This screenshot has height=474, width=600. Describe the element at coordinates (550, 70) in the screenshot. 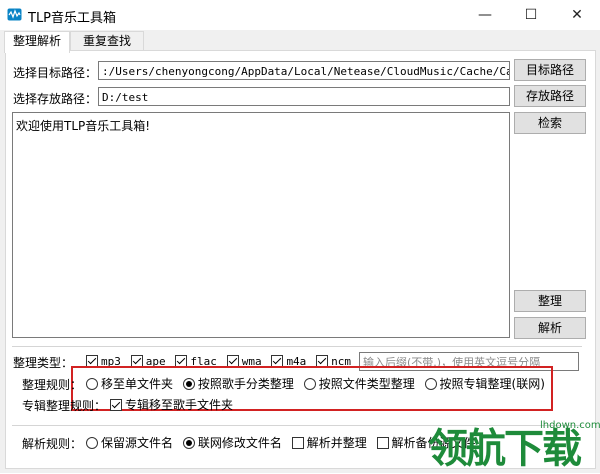

I see `source-path-button: 目标路径` at that location.